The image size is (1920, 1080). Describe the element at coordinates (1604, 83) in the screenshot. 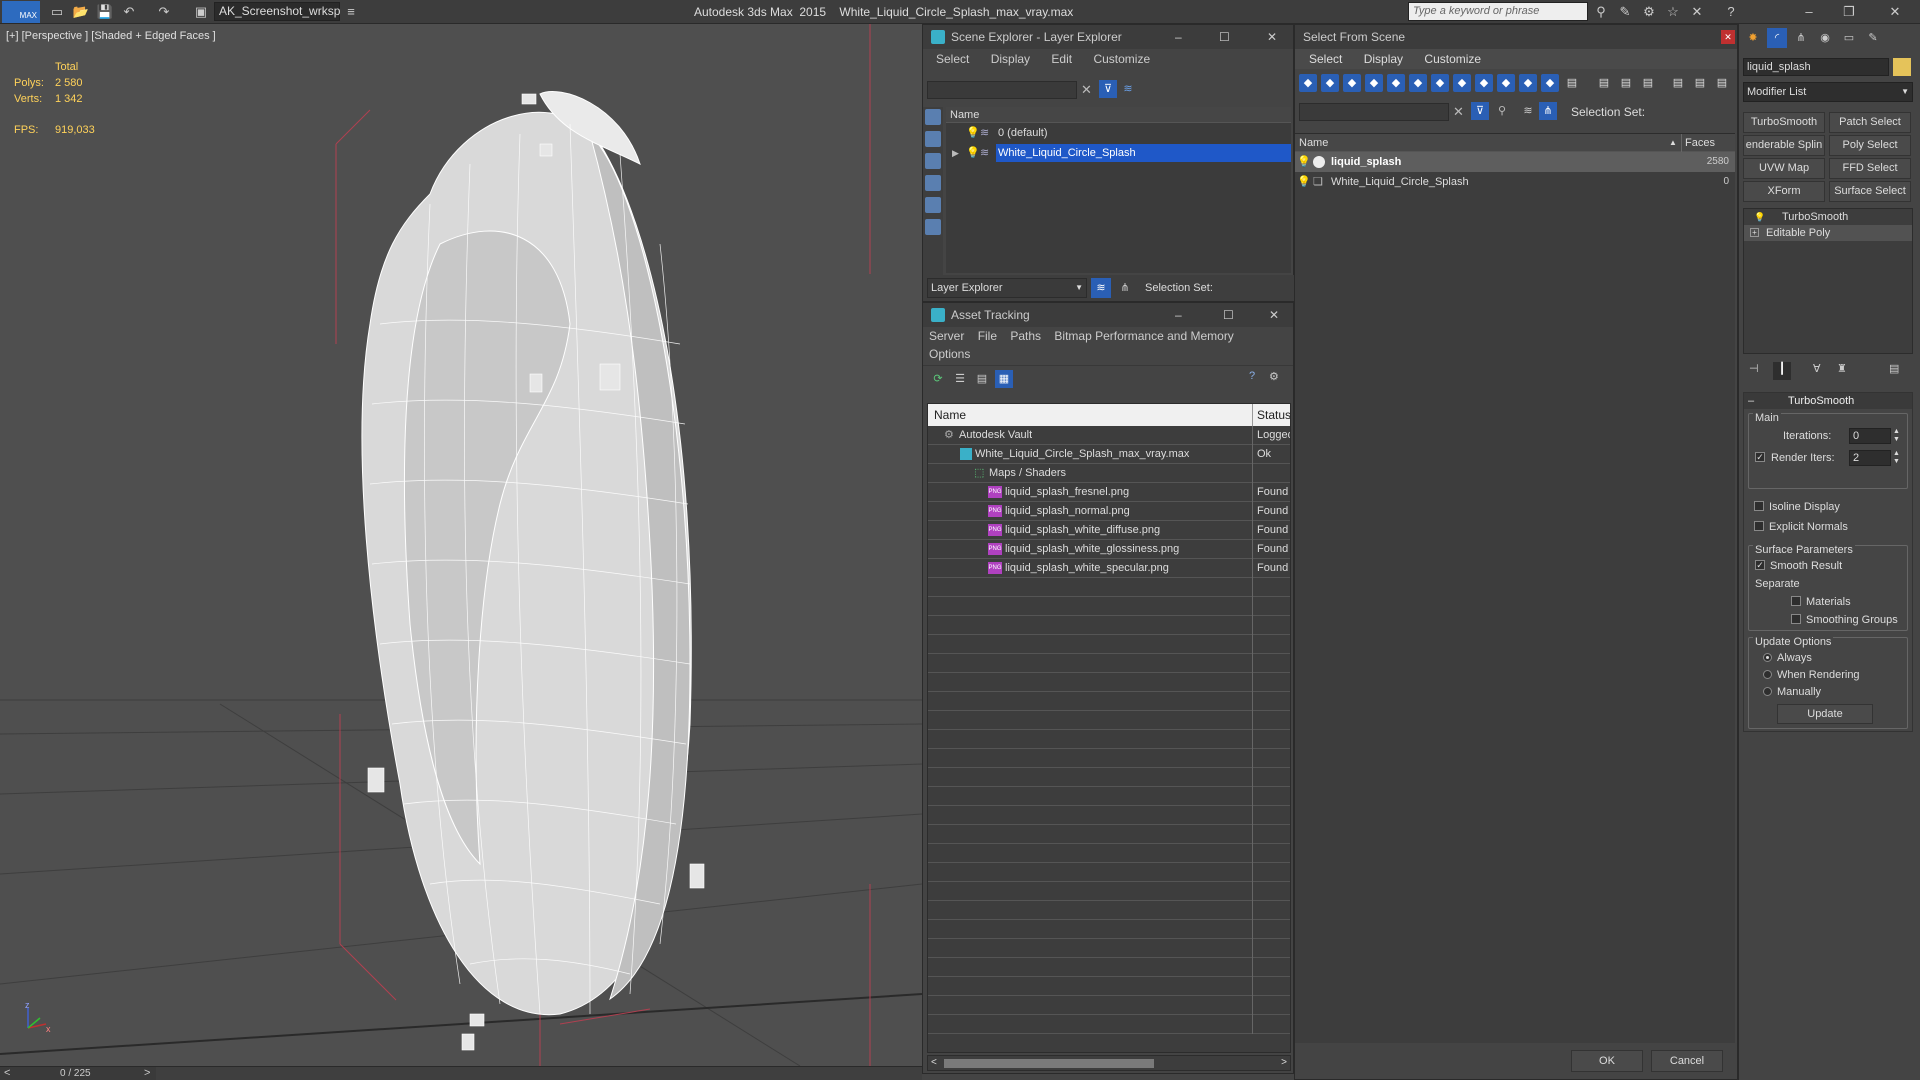

I see `display-none-icon: ▤` at that location.